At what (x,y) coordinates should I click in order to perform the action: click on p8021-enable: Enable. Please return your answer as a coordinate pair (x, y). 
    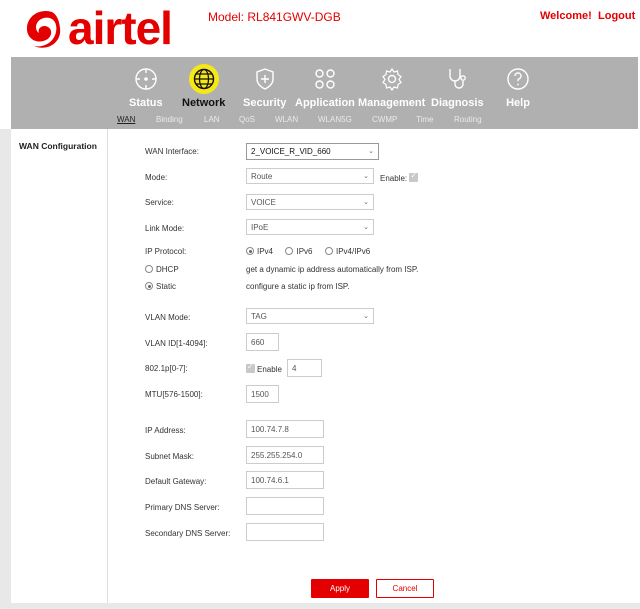
    Looking at the image, I should click on (264, 368).